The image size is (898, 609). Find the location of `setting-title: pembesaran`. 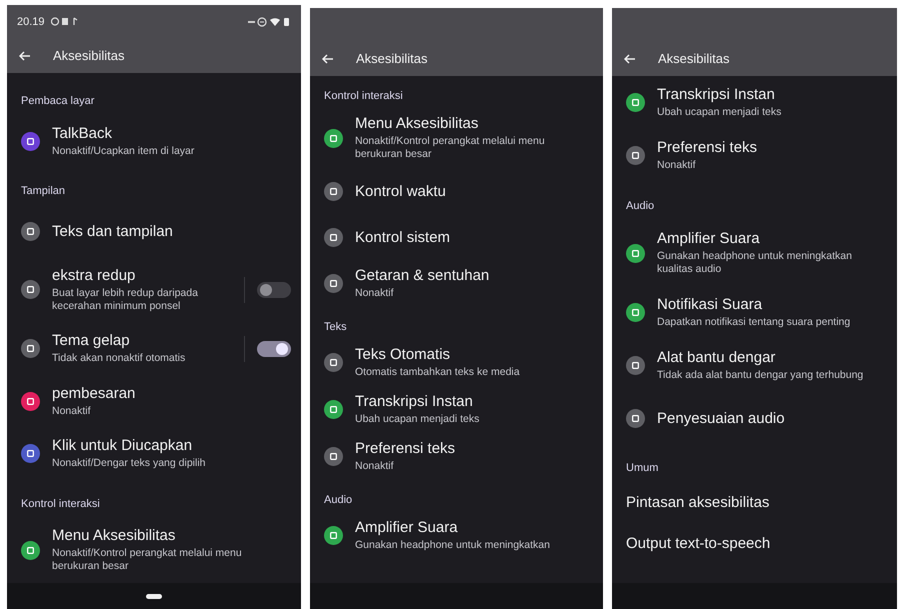

setting-title: pembesaran is located at coordinates (169, 393).